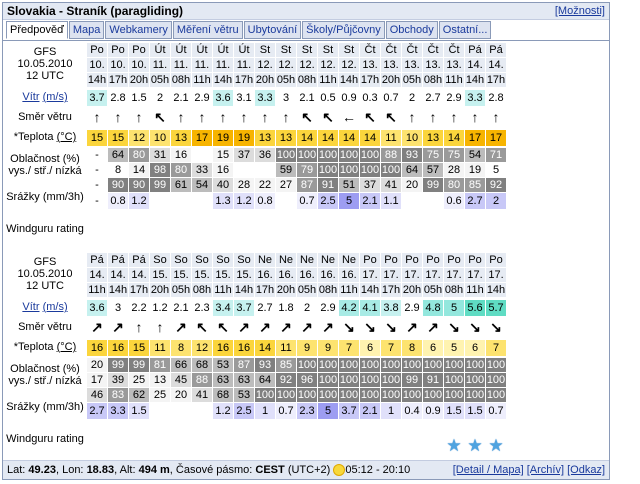 The height and width of the screenshot is (484, 640). Describe the element at coordinates (160, 185) in the screenshot. I see `cloud-low-row-cell: 99` at that location.